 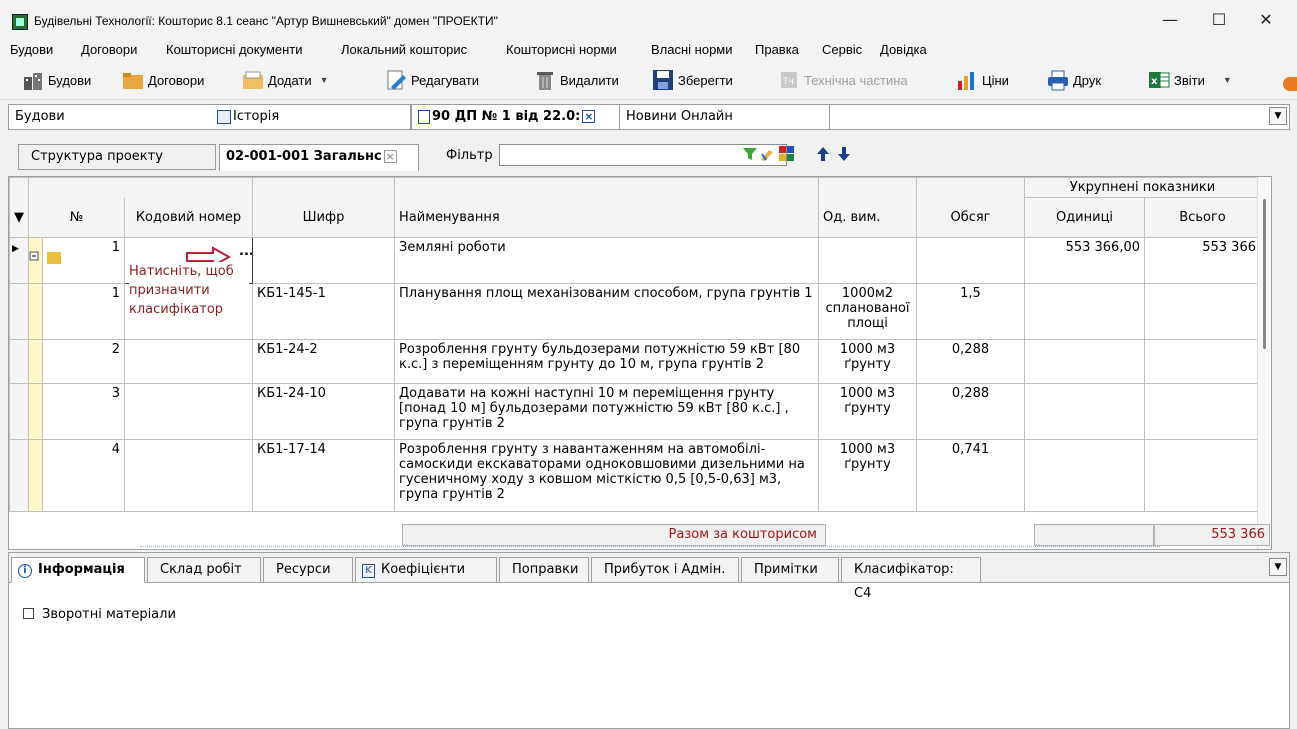 I want to click on vertical-scrollbar, so click(x=1264, y=363).